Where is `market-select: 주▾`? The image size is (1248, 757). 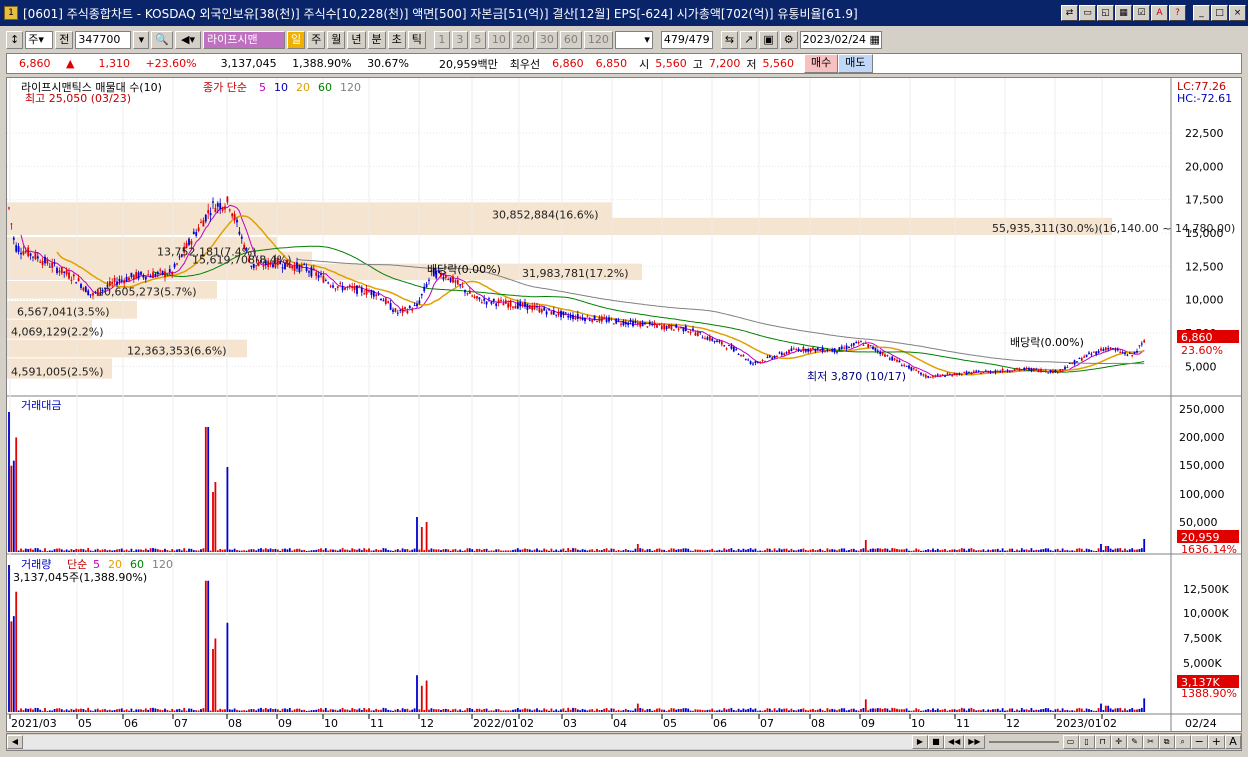
market-select: 주▾ is located at coordinates (39, 40).